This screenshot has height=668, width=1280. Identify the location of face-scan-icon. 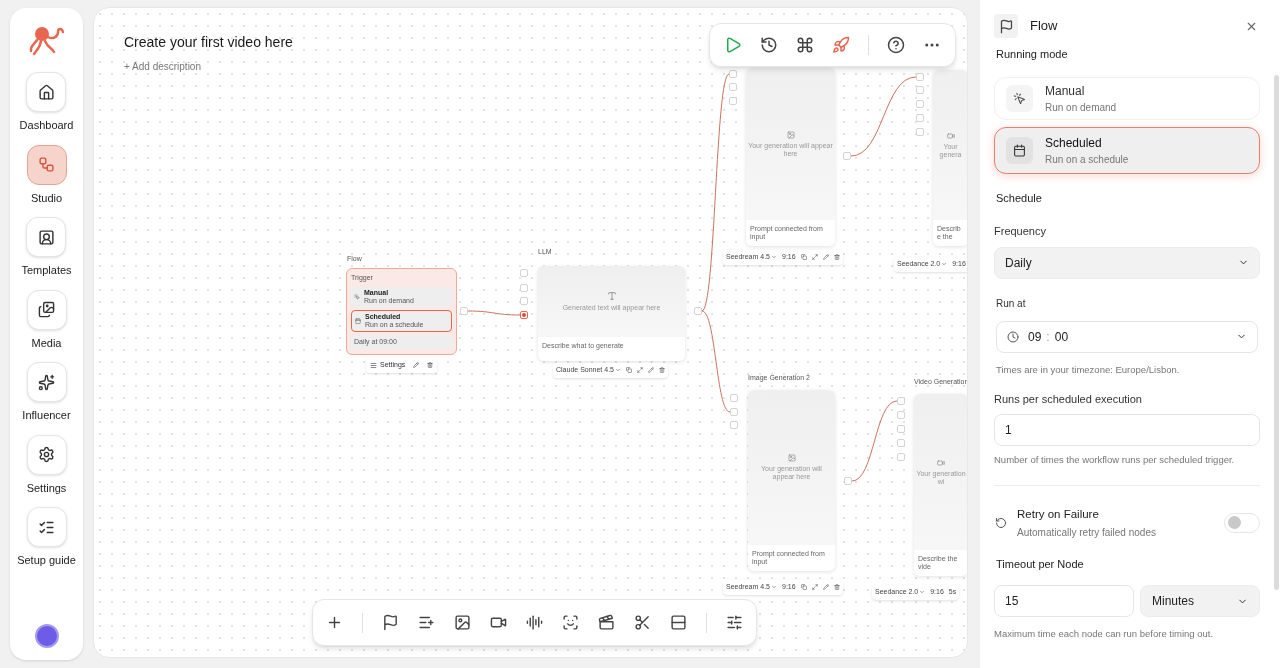
(570, 622).